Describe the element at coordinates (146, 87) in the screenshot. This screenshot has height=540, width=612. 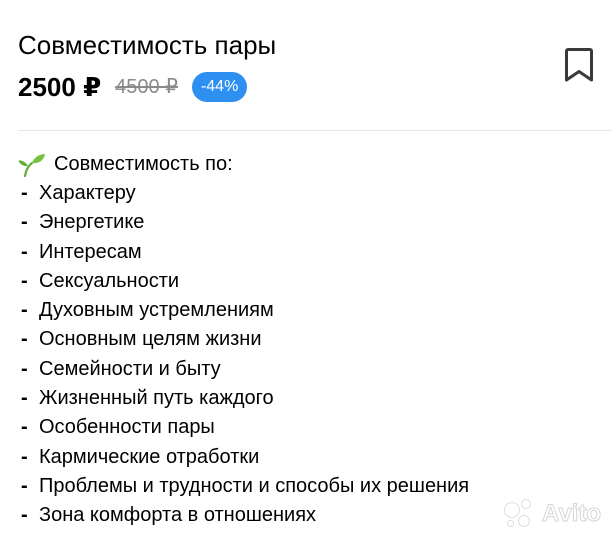
I see `old-price: 4500 ₽` at that location.